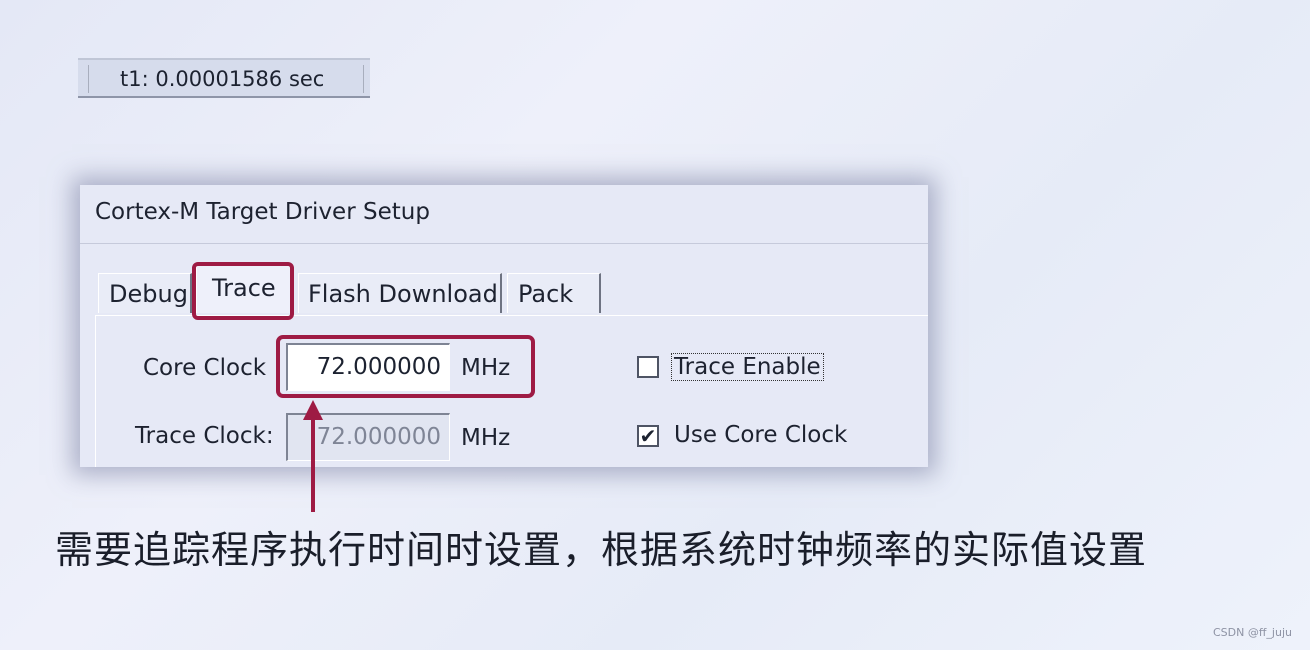 This screenshot has height=650, width=1310. What do you see at coordinates (313, 464) in the screenshot?
I see `arrow-line` at bounding box center [313, 464].